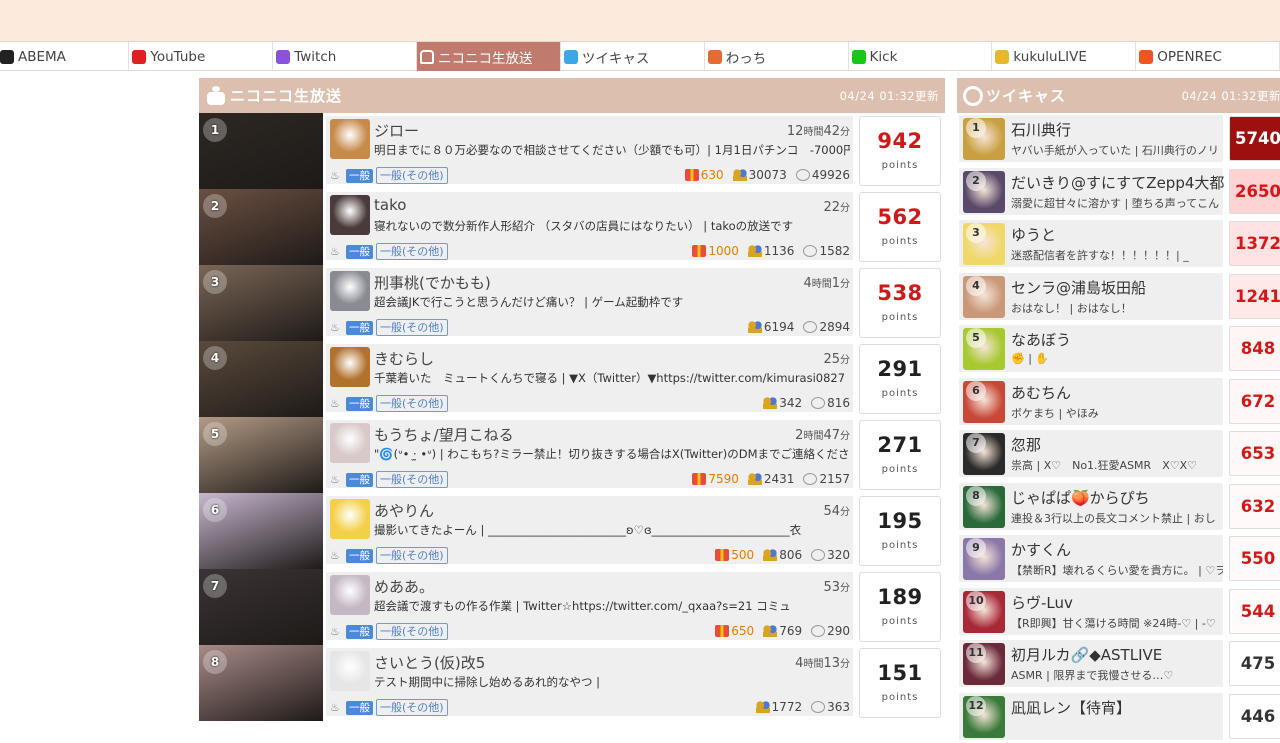 This screenshot has width=1280, height=743. What do you see at coordinates (1117, 203) in the screenshot?
I see `stream-title: 溺愛に超甘々に溶かす | 堕ちる声ってこん` at bounding box center [1117, 203].